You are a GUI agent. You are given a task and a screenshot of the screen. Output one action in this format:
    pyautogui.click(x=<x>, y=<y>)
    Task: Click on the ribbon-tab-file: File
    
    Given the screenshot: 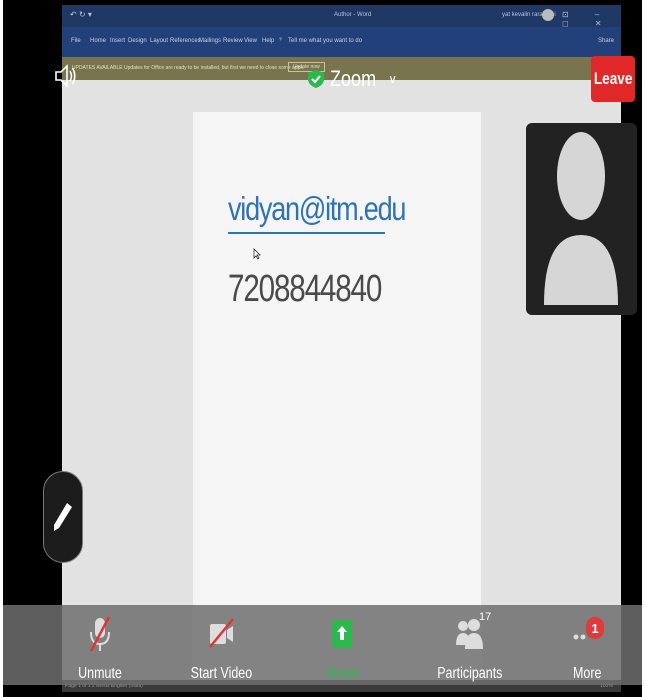 What is the action you would take?
    pyautogui.click(x=76, y=41)
    